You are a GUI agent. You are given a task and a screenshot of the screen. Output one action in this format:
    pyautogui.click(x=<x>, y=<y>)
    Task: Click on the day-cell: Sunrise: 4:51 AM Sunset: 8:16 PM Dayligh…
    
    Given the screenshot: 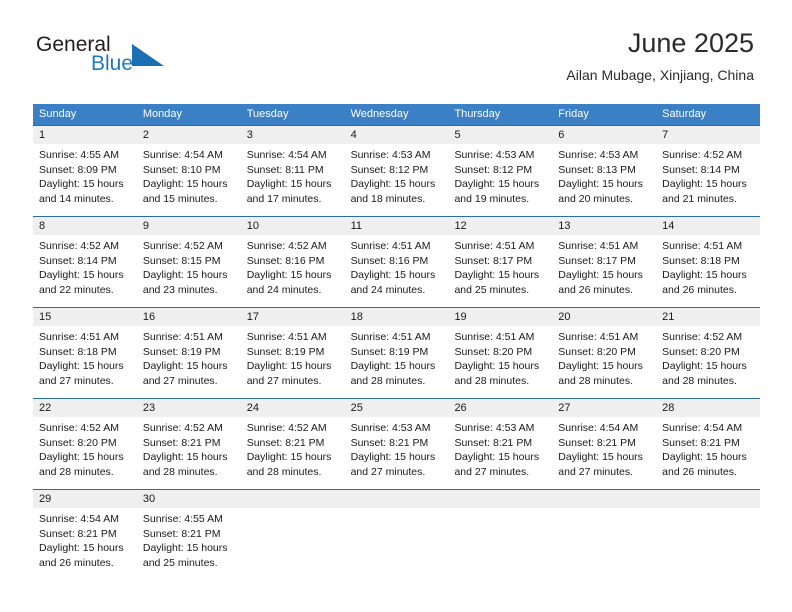 What is the action you would take?
    pyautogui.click(x=397, y=271)
    